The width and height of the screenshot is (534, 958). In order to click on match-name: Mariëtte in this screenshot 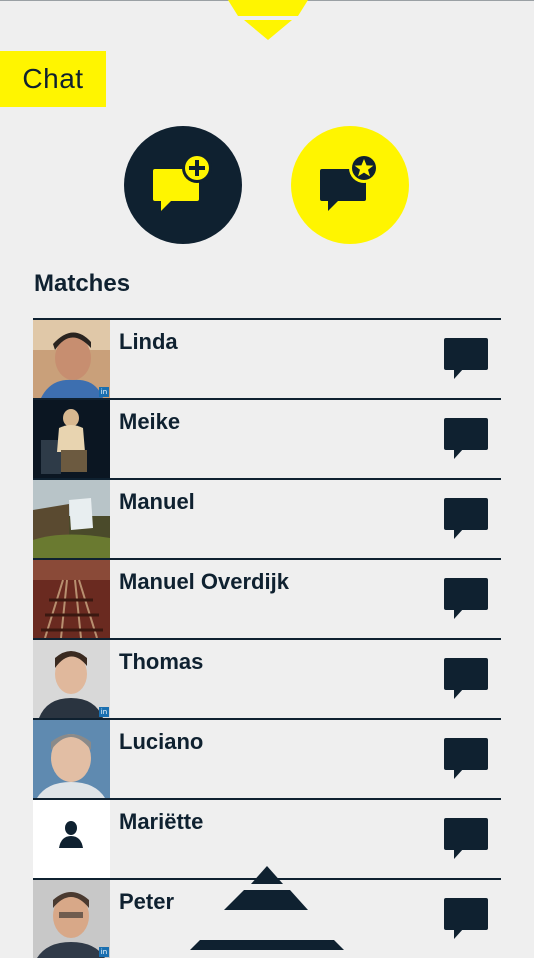, I will do `click(161, 821)`.